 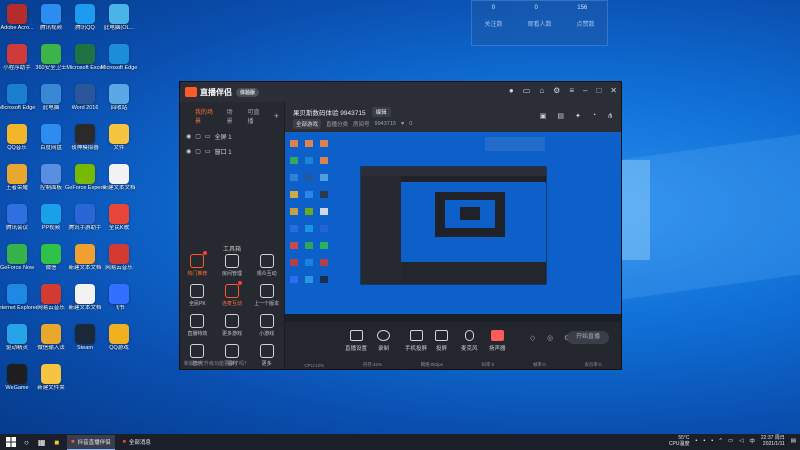 I want to click on wechat-tray-icon: ▪, so click(x=704, y=441).